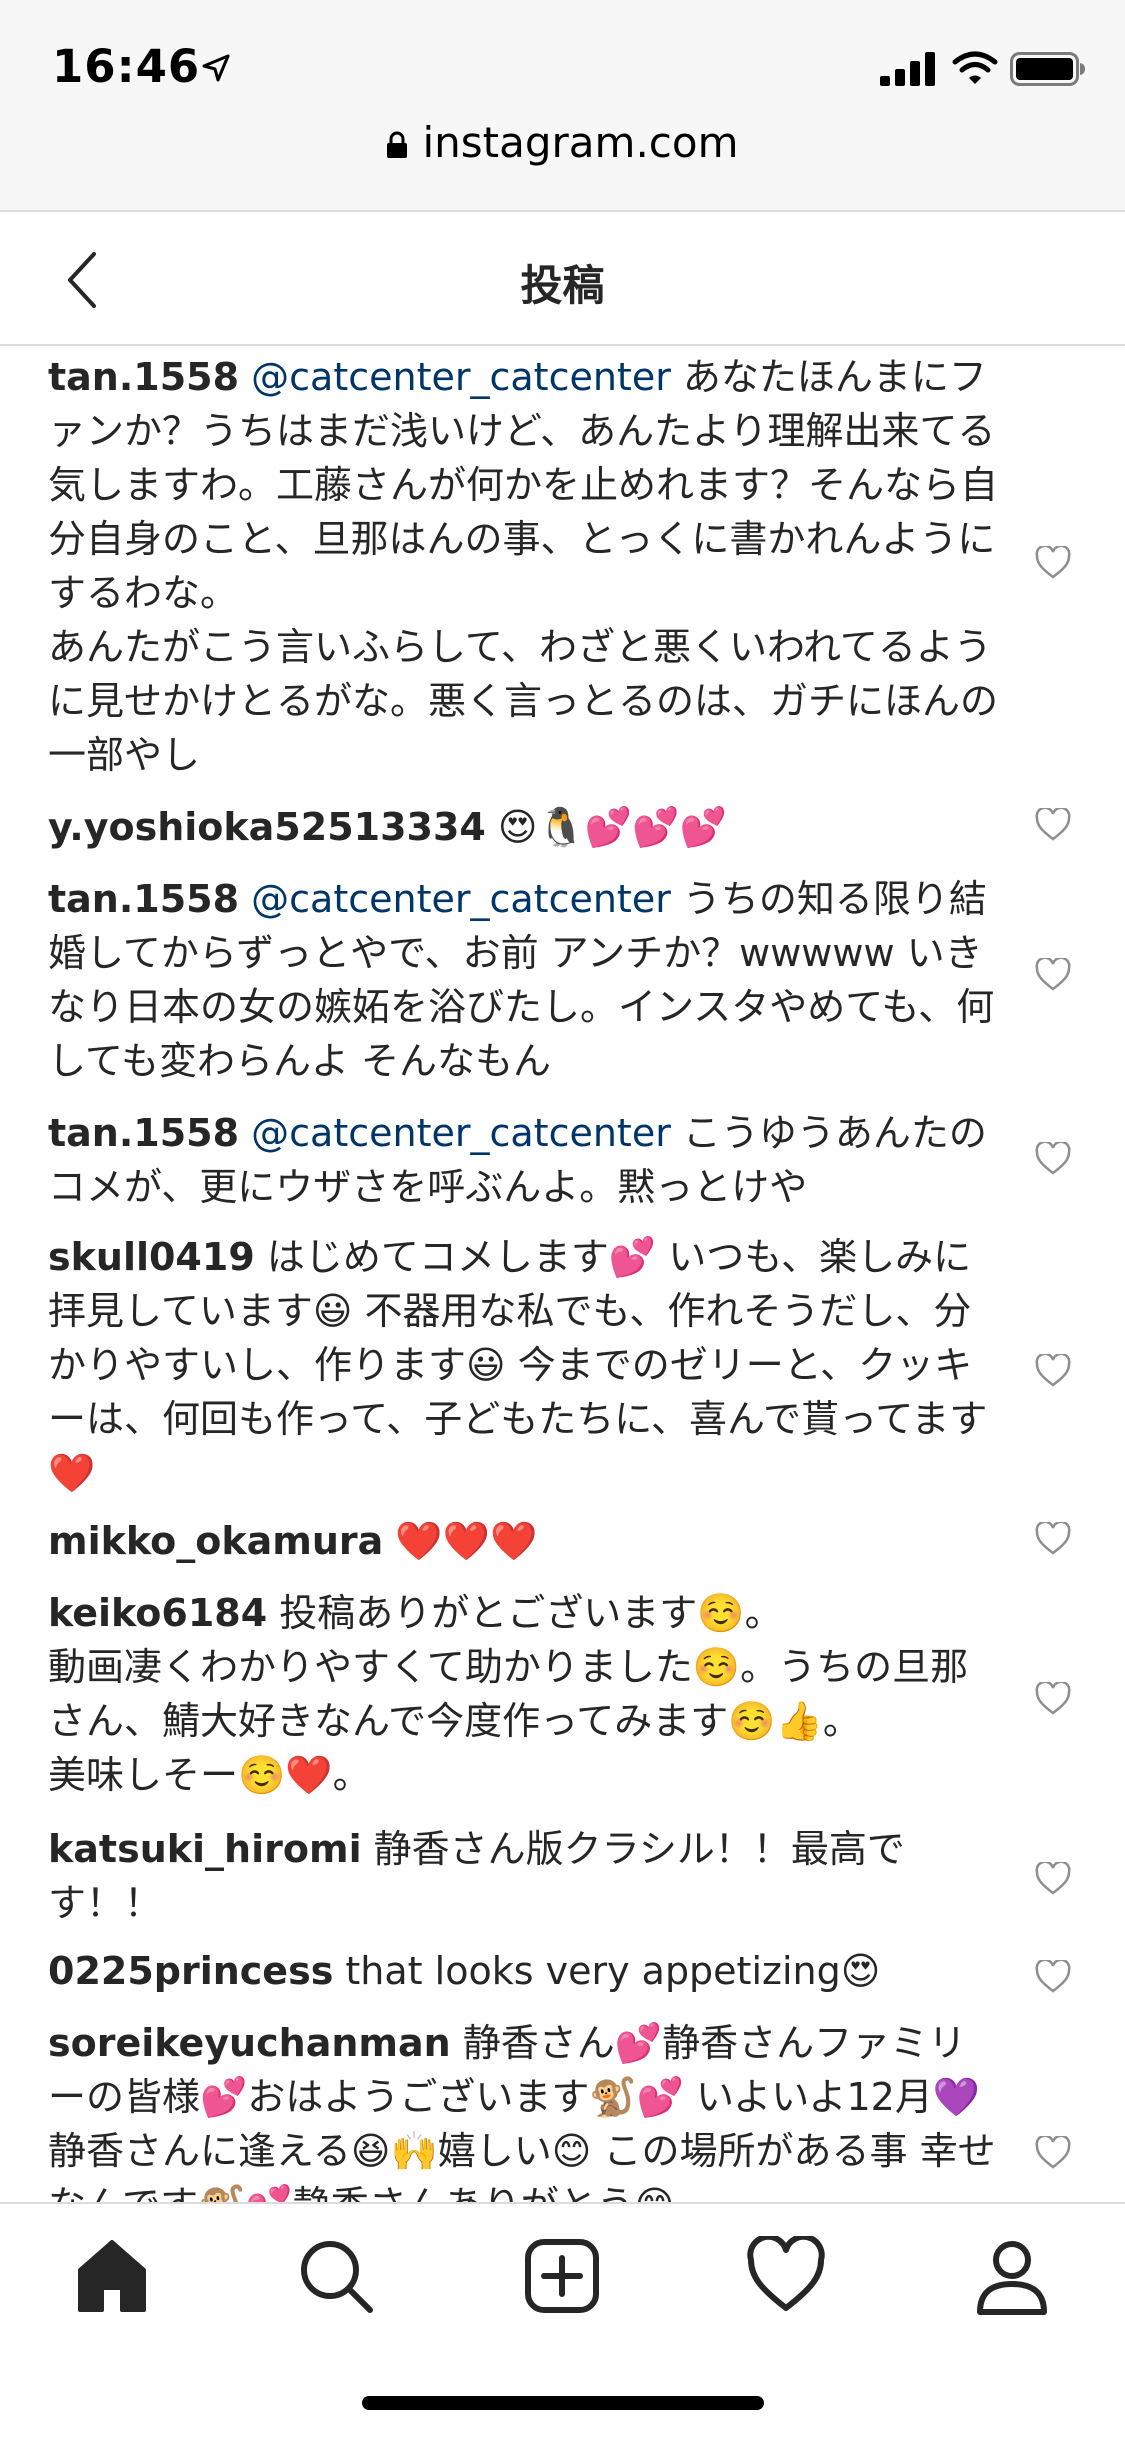 The image size is (1125, 2438). Describe the element at coordinates (580, 142) in the screenshot. I see `url-text: instagram.com` at that location.